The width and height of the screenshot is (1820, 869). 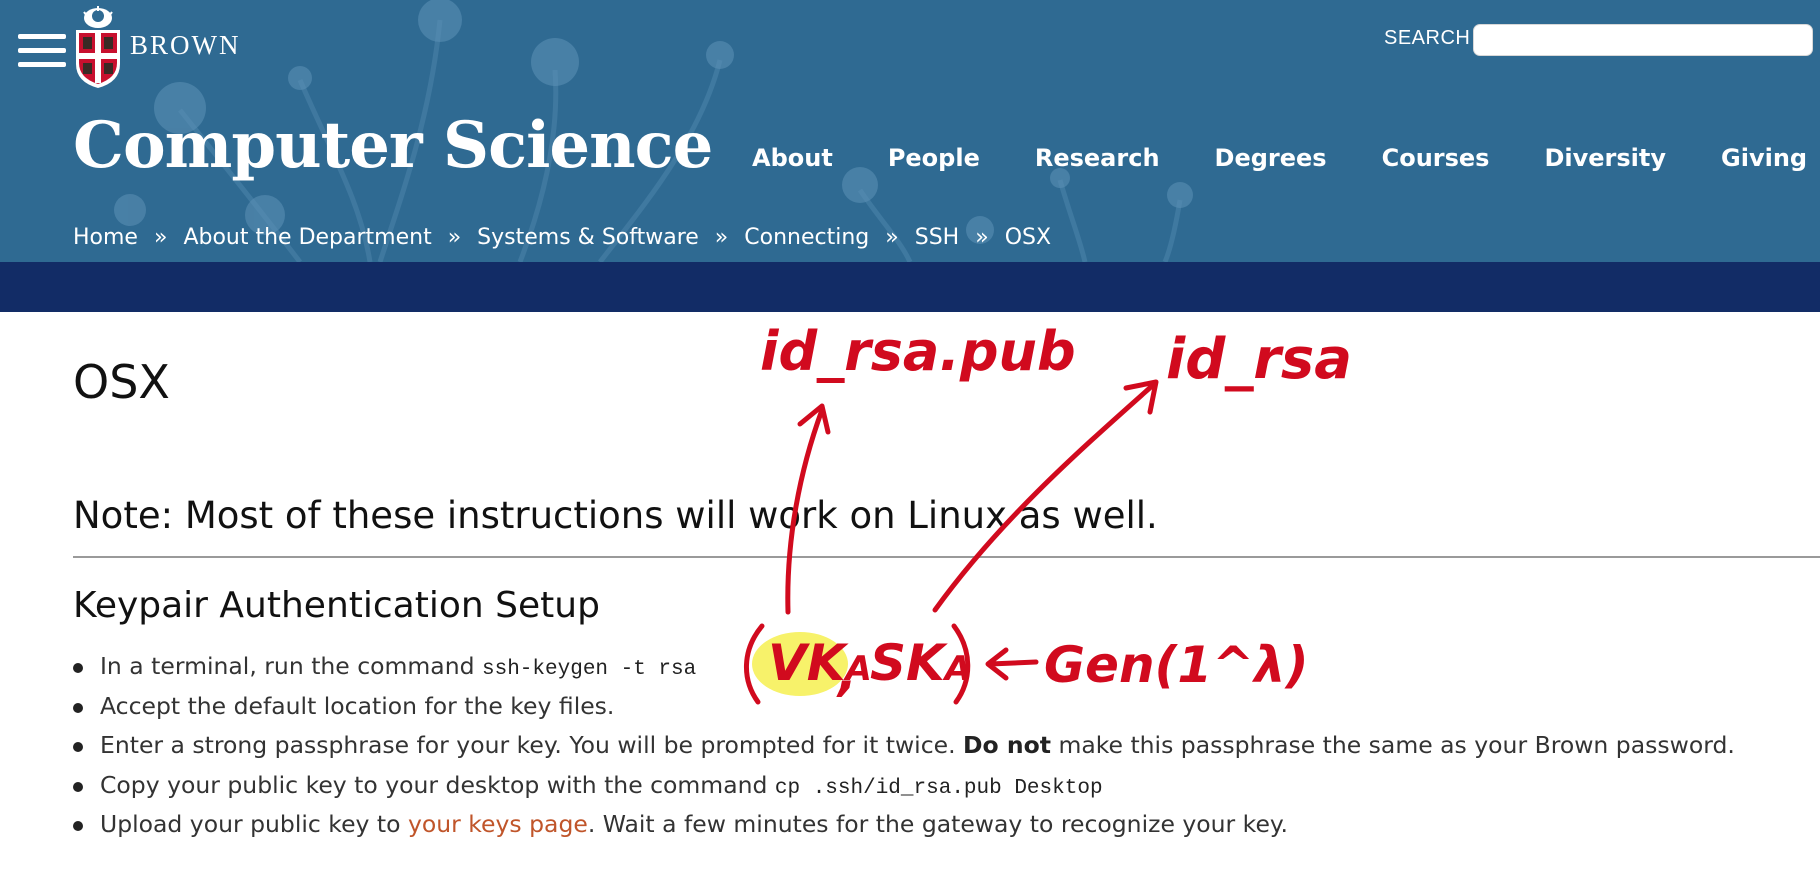 I want to click on brown-shield-logo, so click(x=98, y=47).